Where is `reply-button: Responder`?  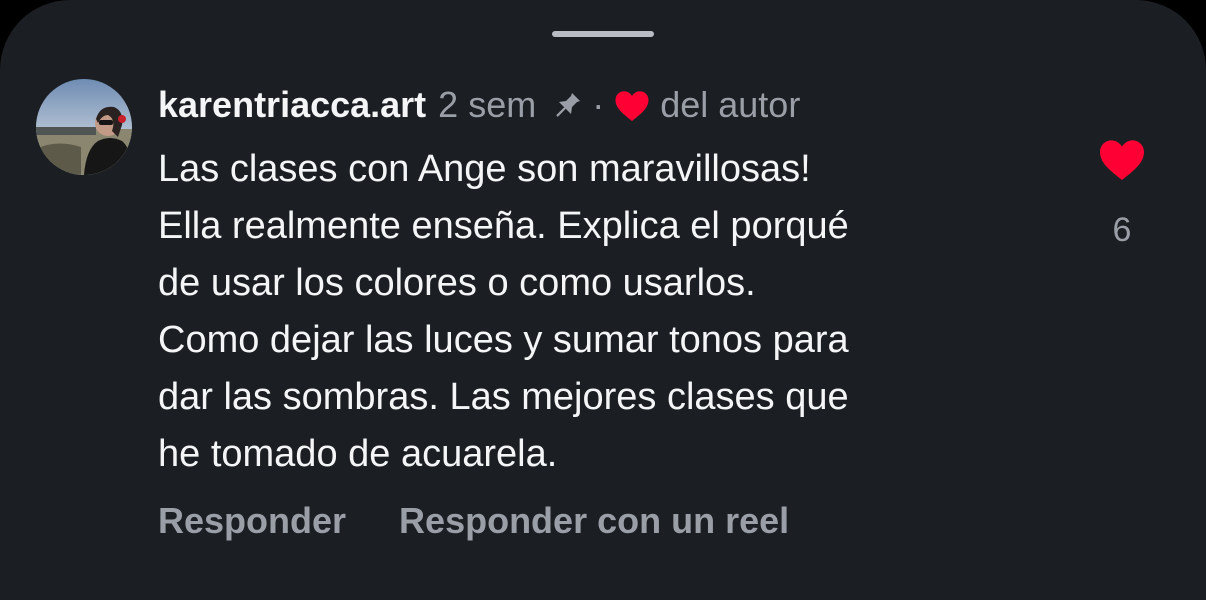
reply-button: Responder is located at coordinates (252, 521).